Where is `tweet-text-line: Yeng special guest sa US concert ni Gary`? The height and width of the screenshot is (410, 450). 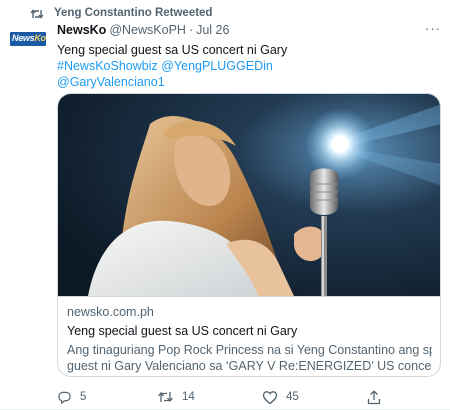
tweet-text-line: Yeng special guest sa US concert ni Gary is located at coordinates (172, 50).